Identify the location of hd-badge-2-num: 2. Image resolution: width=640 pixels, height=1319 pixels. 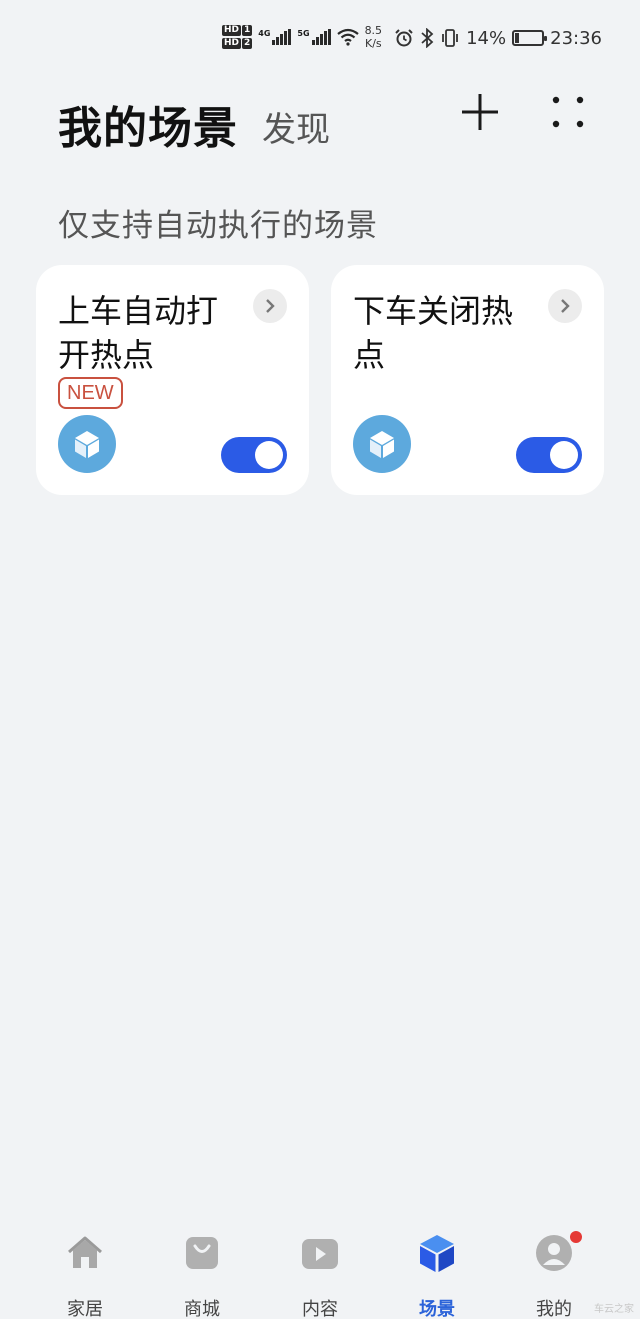
(247, 43).